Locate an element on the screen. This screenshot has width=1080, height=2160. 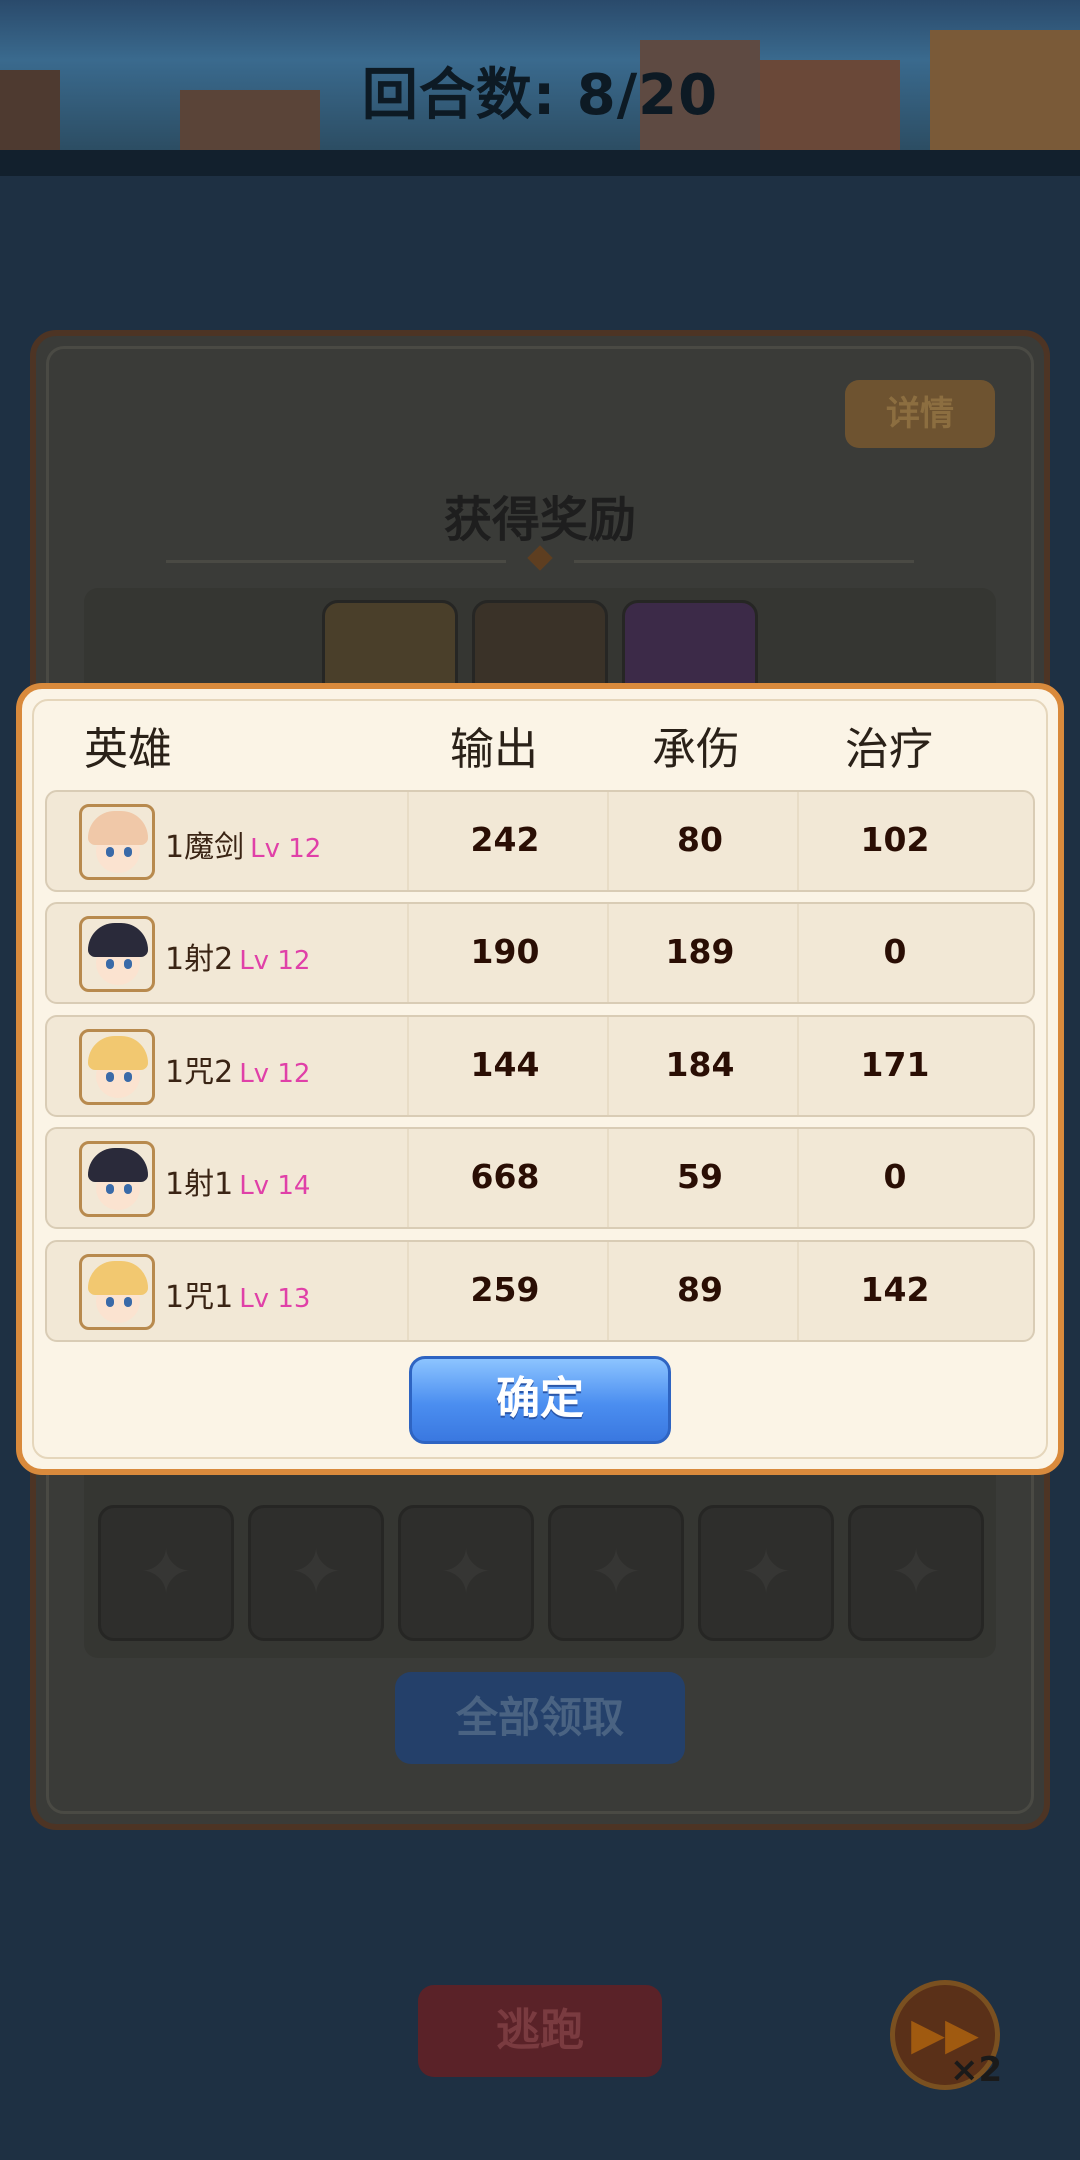
hero-level: Lv 14 is located at coordinates (275, 1186).